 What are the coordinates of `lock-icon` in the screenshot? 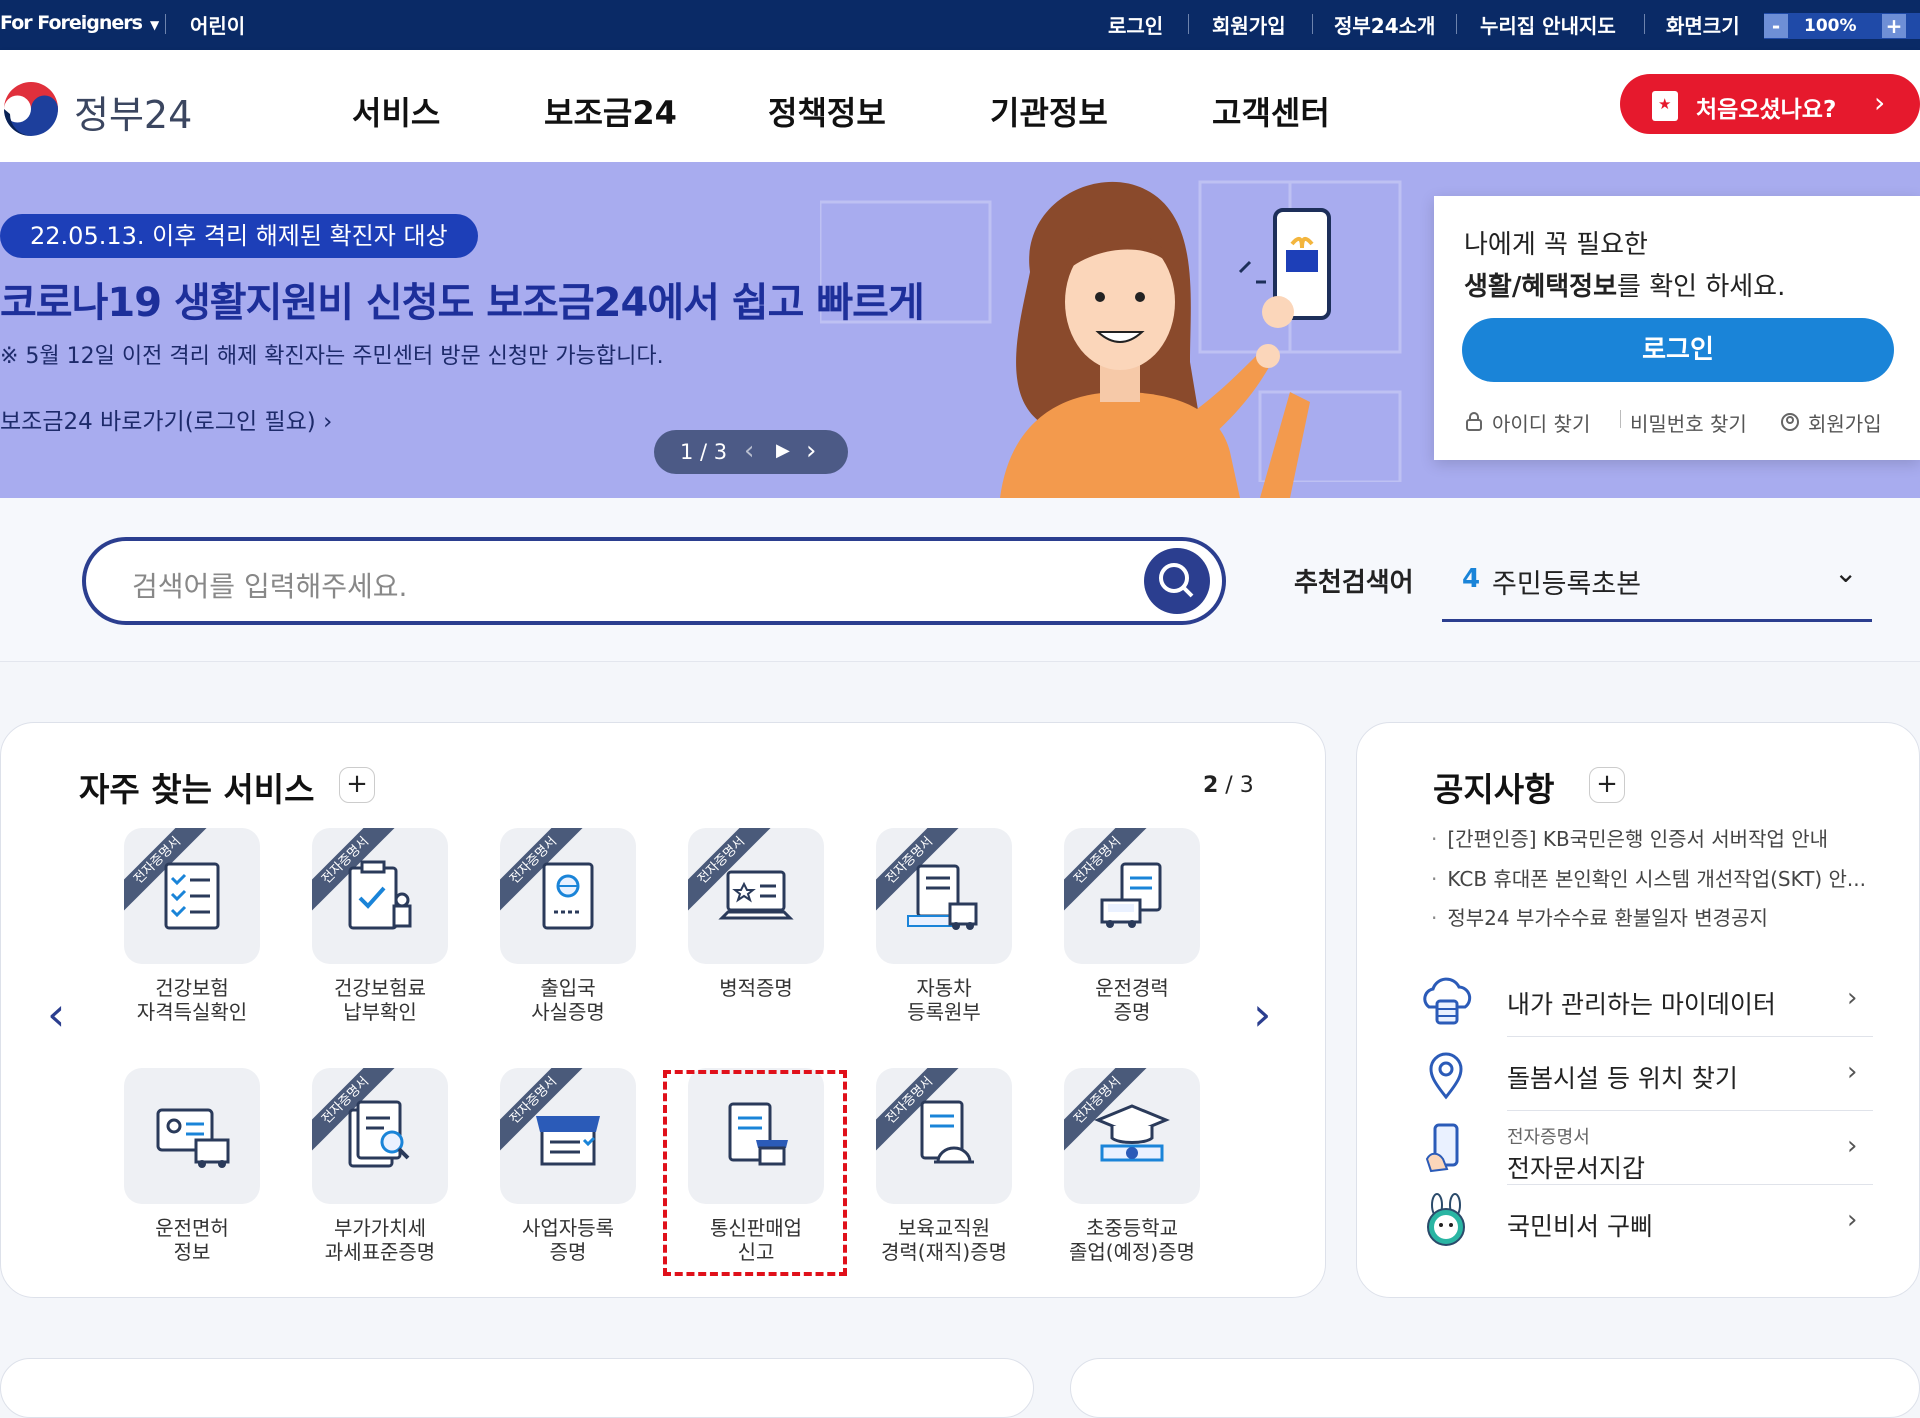 It's located at (1474, 421).